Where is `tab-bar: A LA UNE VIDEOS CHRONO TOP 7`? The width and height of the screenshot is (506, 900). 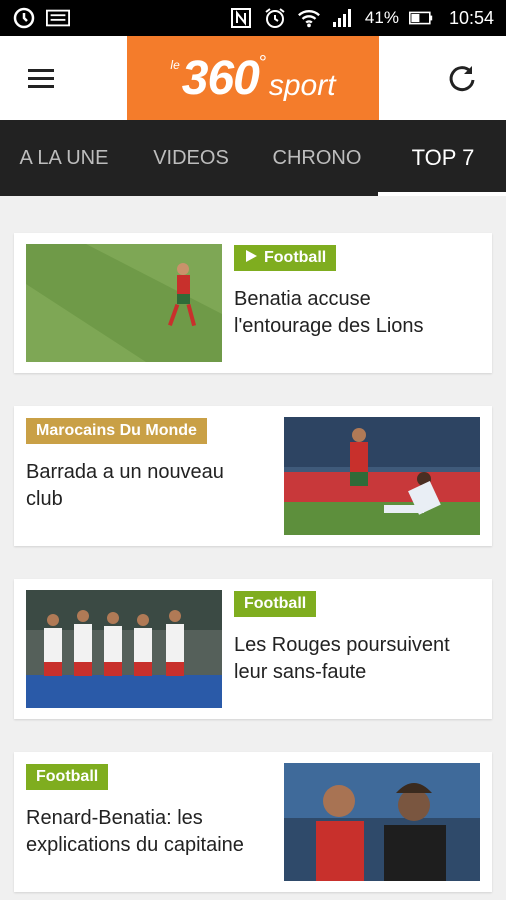
tab-bar: A LA UNE VIDEOS CHRONO TOP 7 is located at coordinates (253, 158).